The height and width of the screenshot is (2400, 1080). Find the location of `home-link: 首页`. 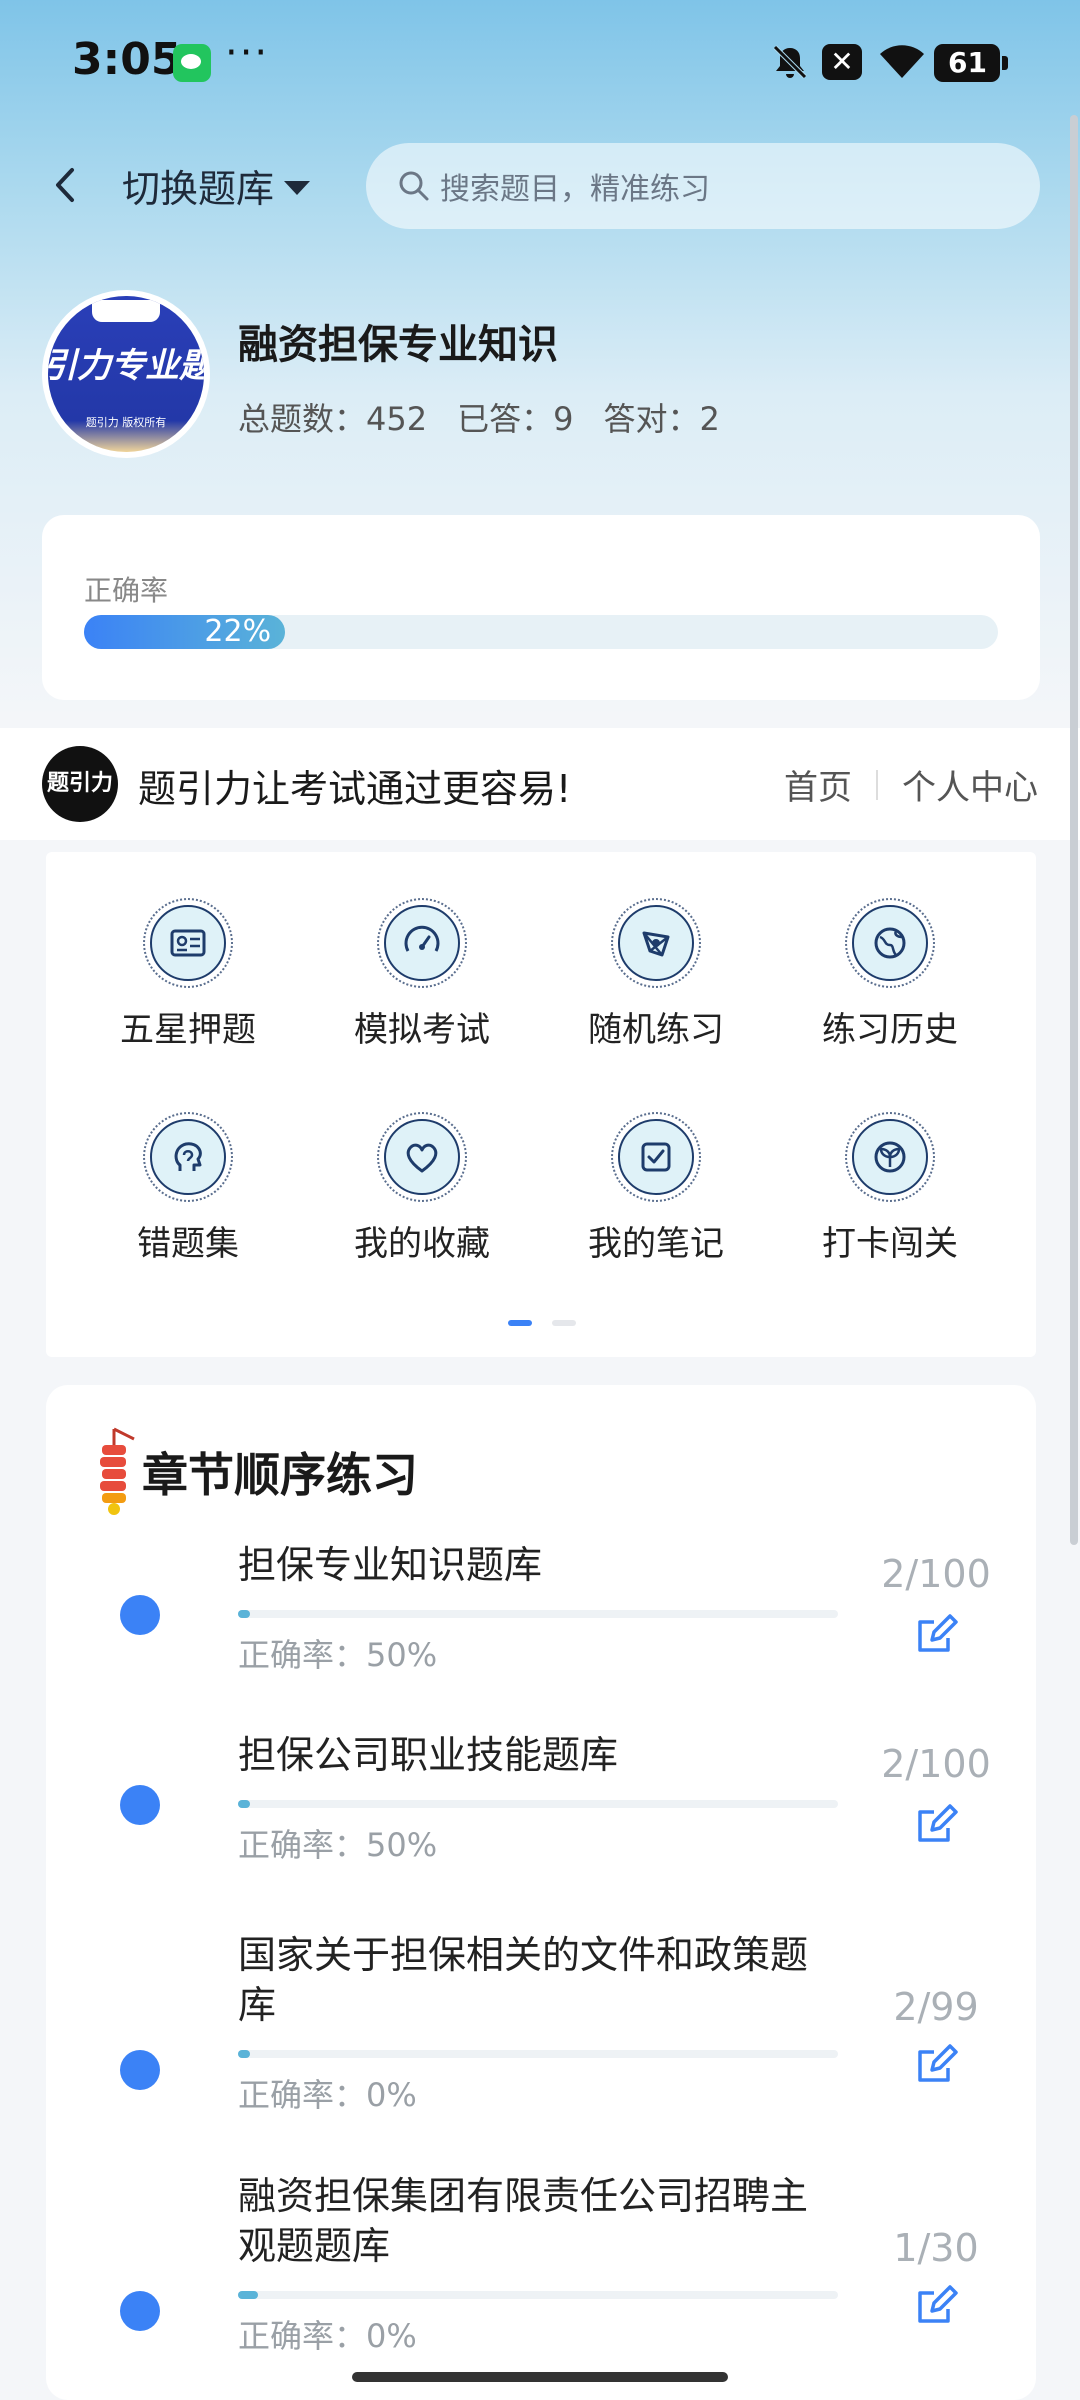

home-link: 首页 is located at coordinates (818, 784).